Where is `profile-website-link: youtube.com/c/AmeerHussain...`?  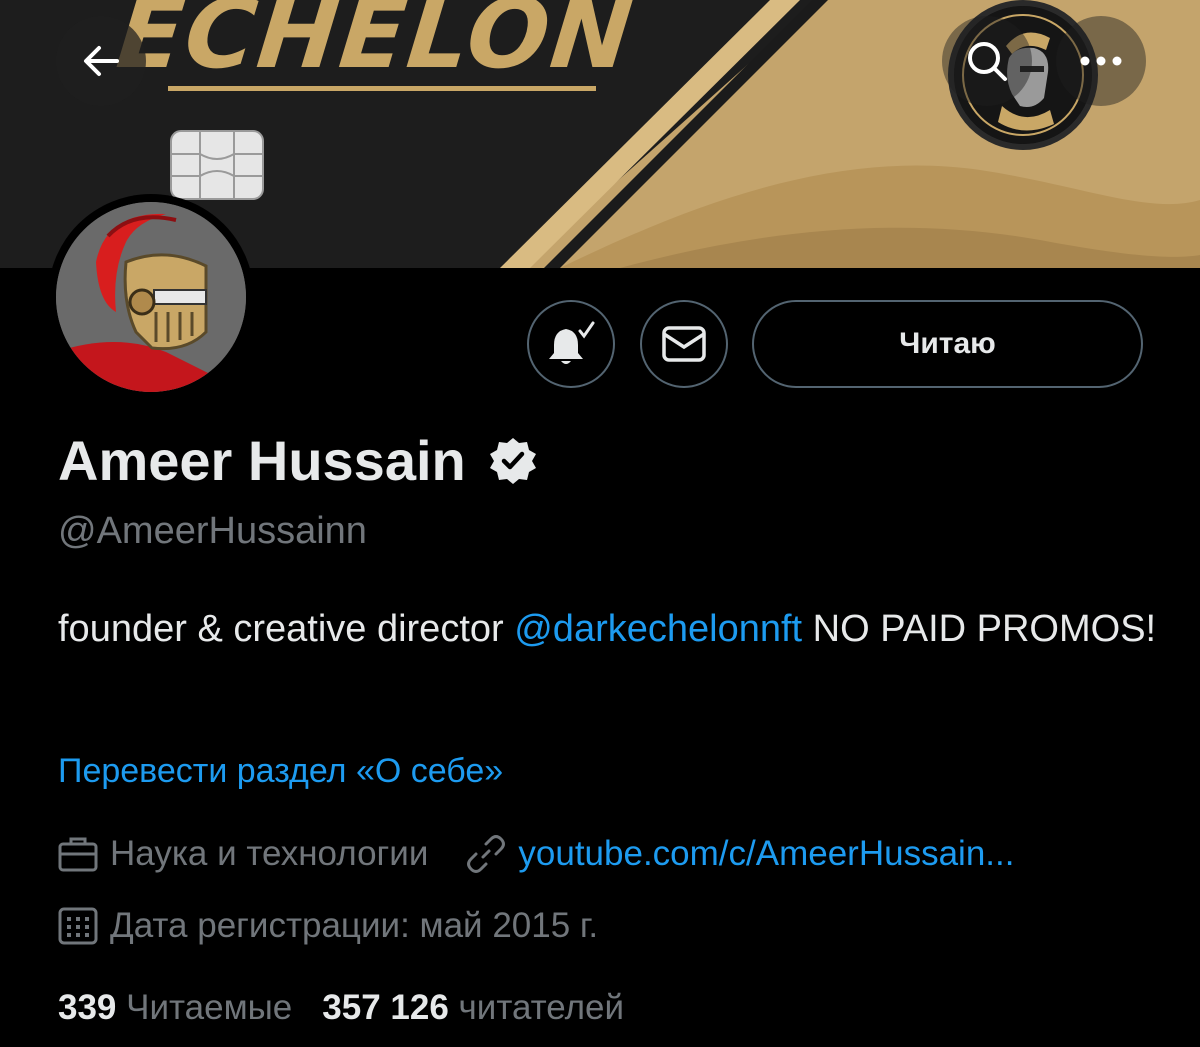
profile-website-link: youtube.com/c/AmeerHussain... is located at coordinates (766, 854).